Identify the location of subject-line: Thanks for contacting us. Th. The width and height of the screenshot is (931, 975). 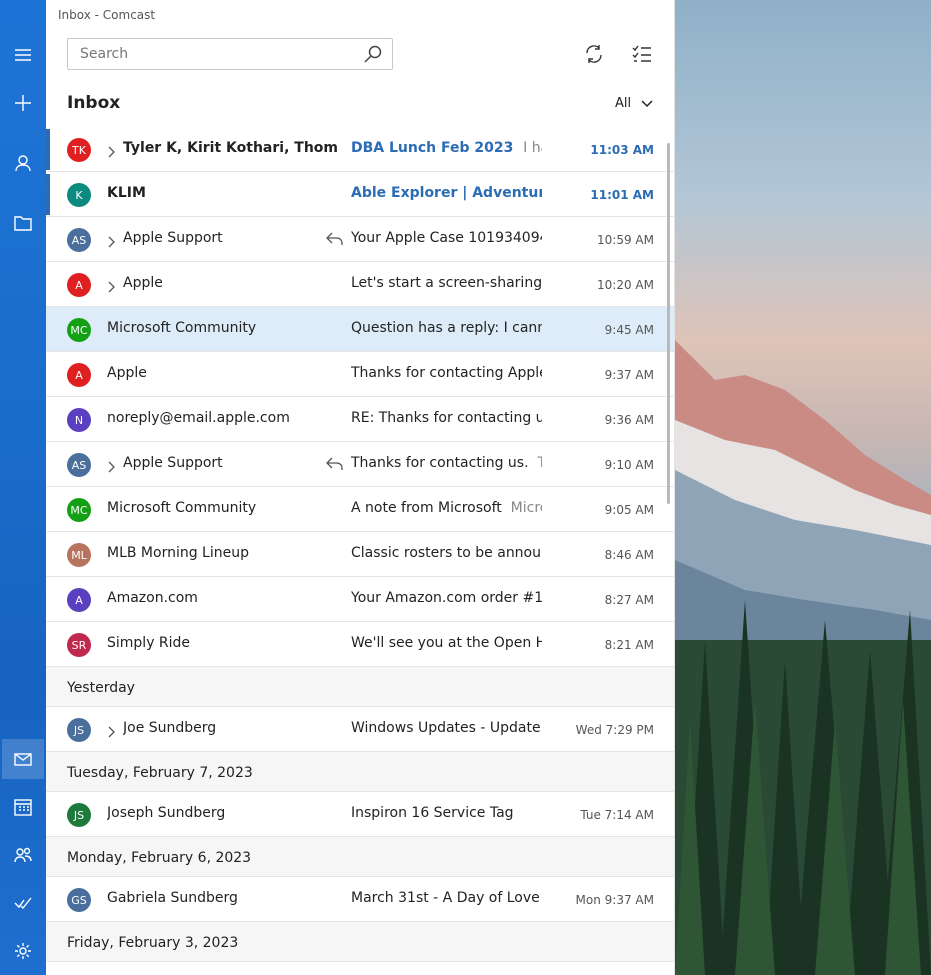
(446, 463).